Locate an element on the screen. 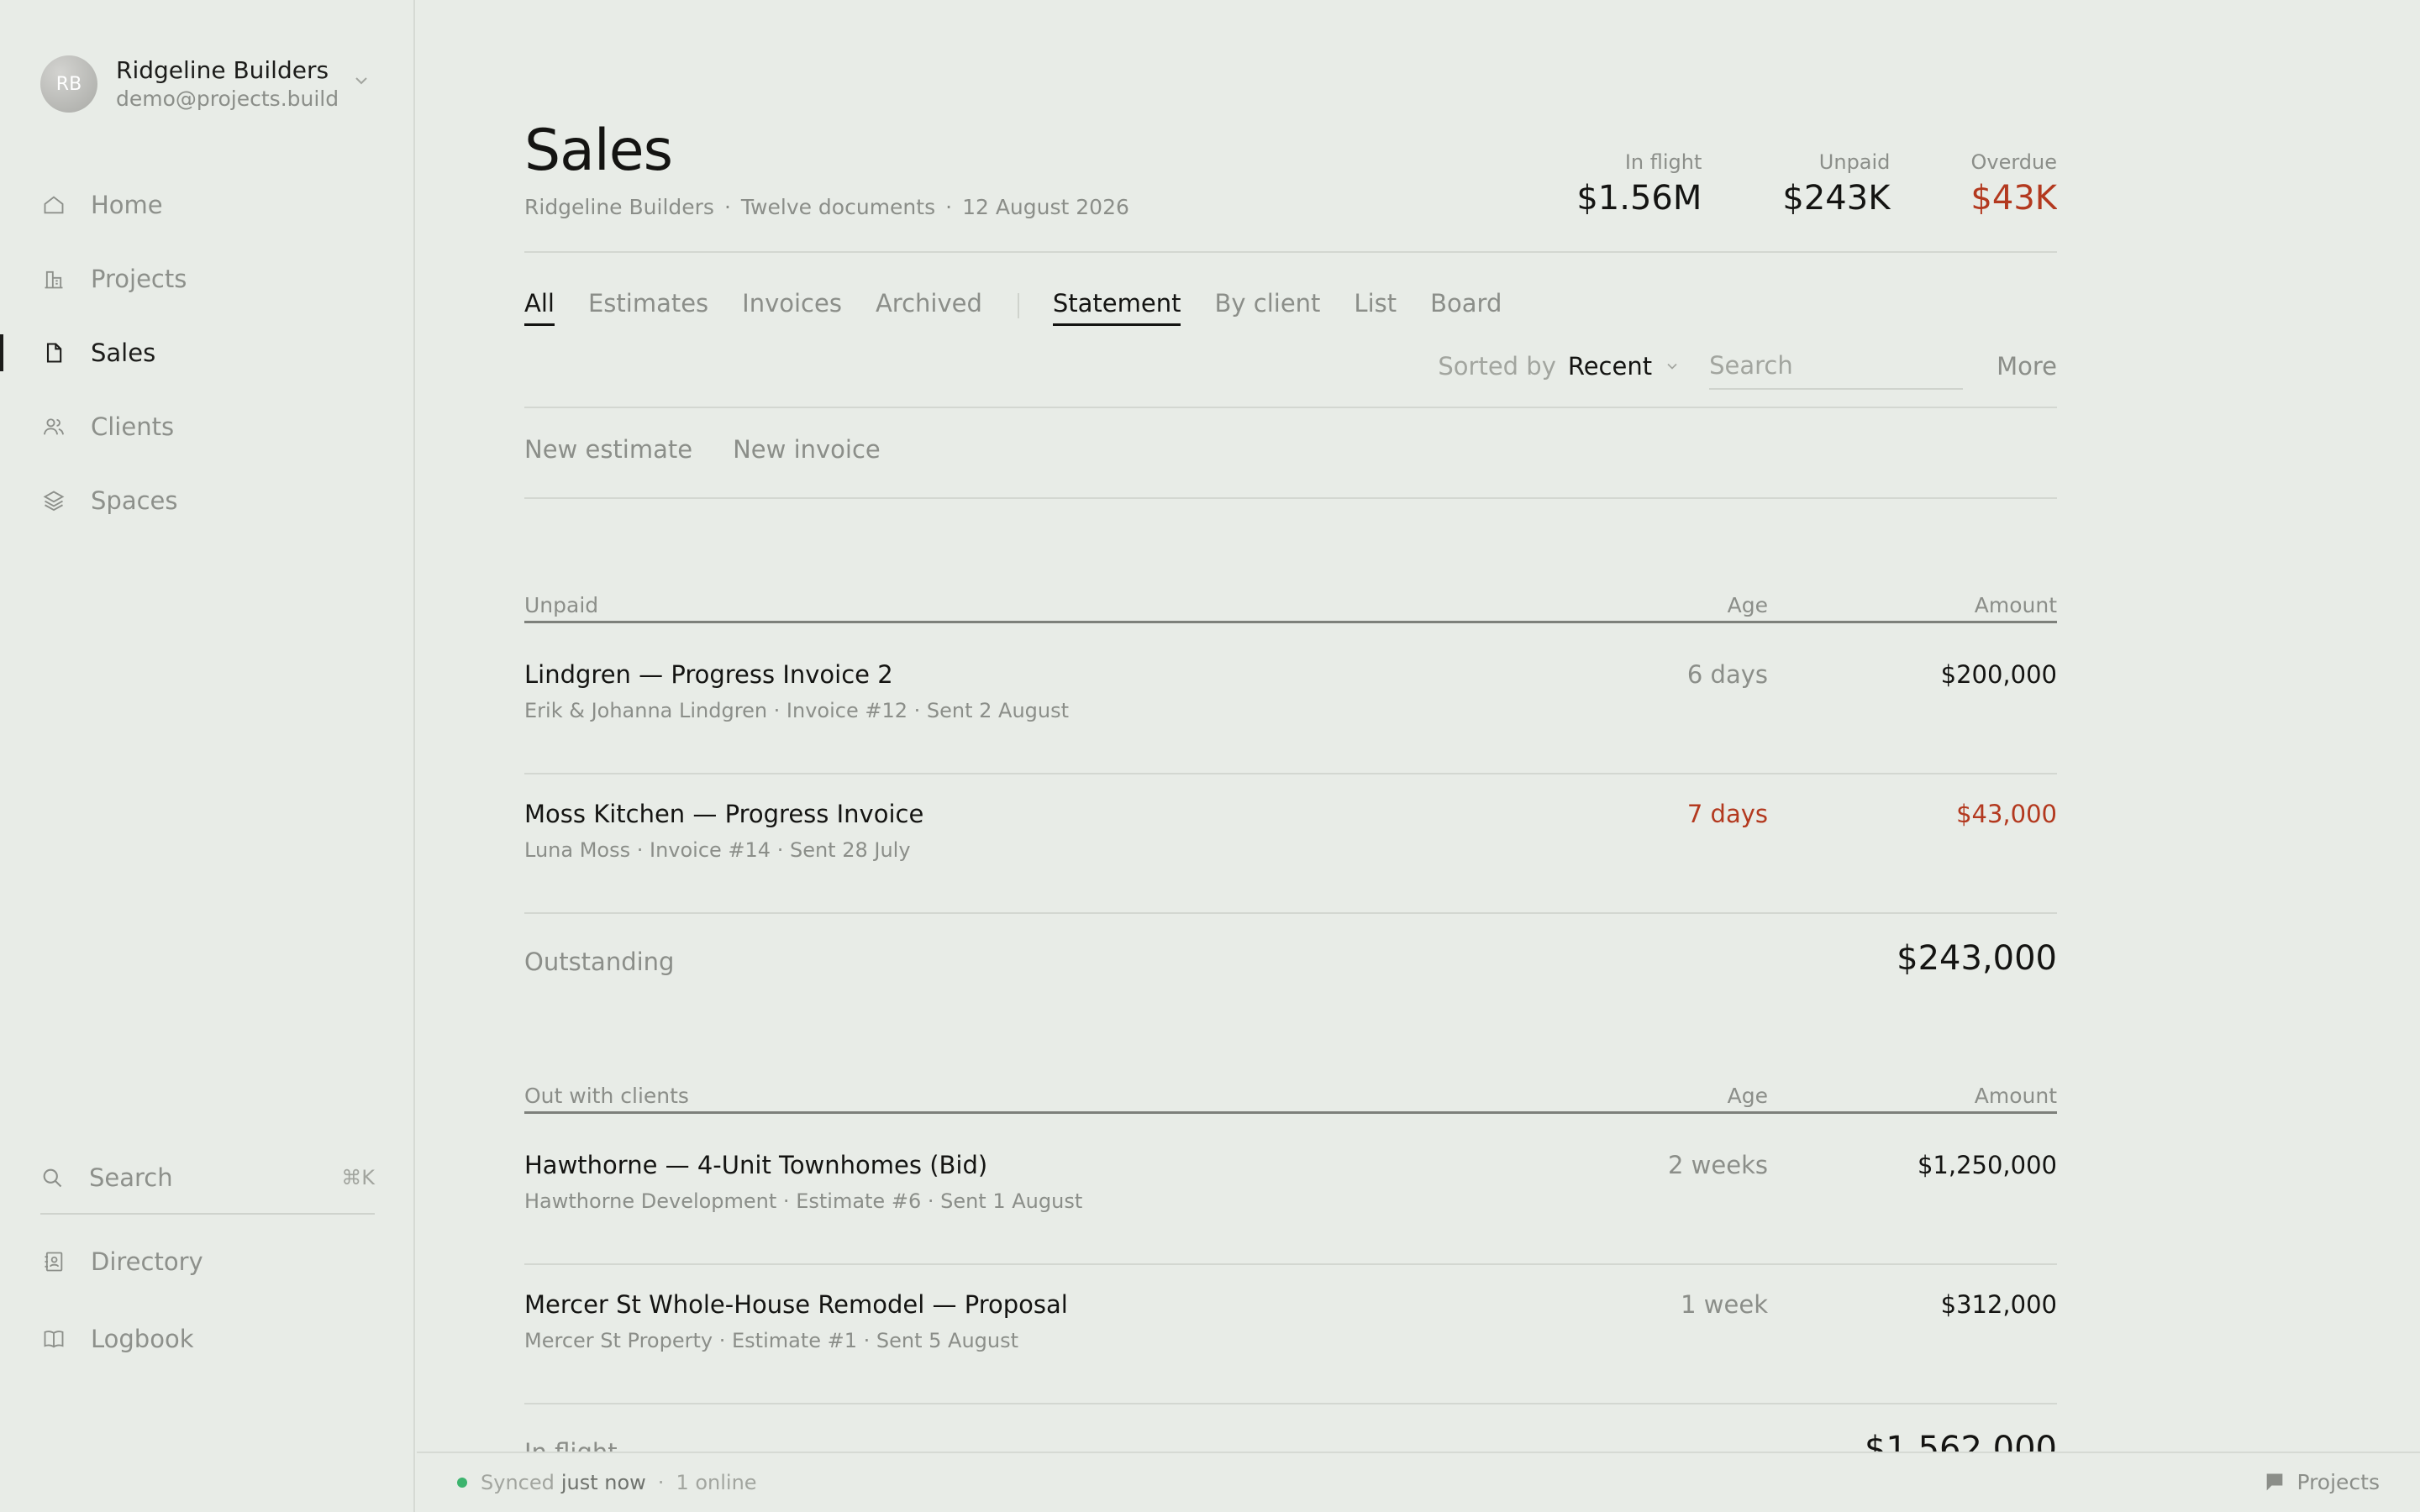 Image resolution: width=2420 pixels, height=1512 pixels. tab-list: List is located at coordinates (1376, 306).